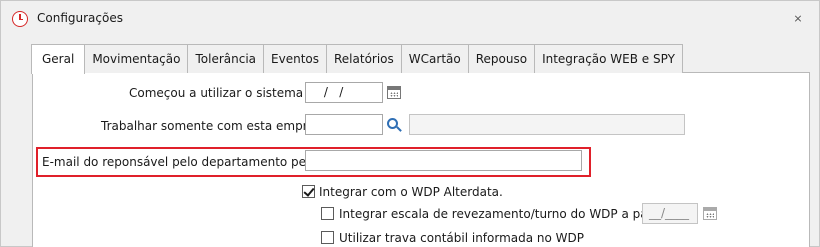  I want to click on tab-repouso: Repouso, so click(501, 58).